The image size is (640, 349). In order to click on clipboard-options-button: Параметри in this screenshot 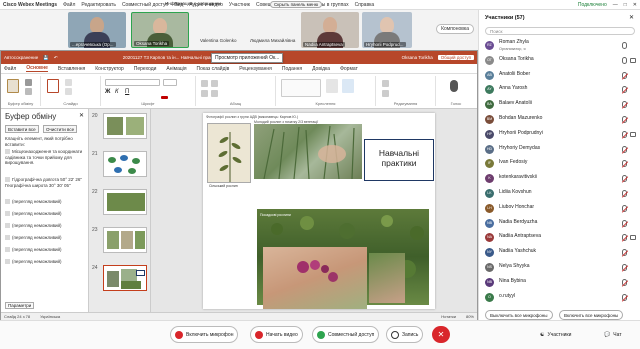, I will do `click(20, 305)`.